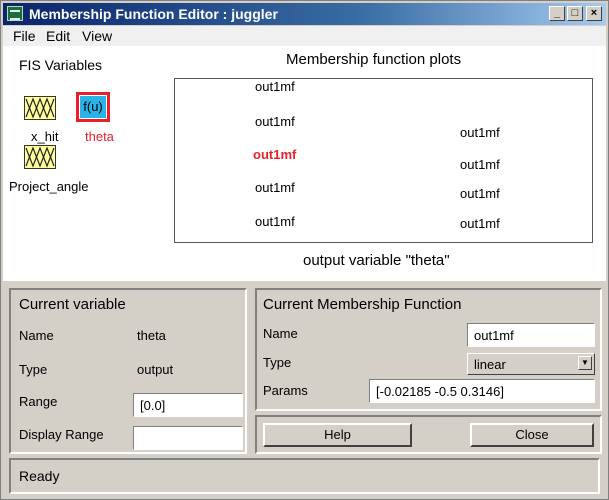  Describe the element at coordinates (376, 260) in the screenshot. I see `output-variable-caption: output variable "theta"` at that location.